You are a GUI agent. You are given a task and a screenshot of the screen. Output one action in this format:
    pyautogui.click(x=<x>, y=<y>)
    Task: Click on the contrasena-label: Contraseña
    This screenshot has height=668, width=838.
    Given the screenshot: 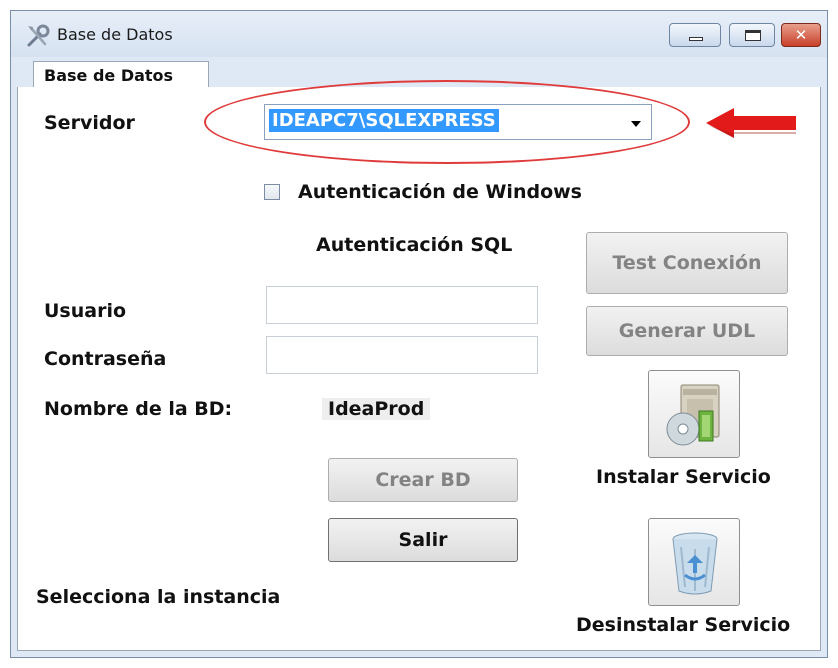 What is the action you would take?
    pyautogui.click(x=105, y=359)
    